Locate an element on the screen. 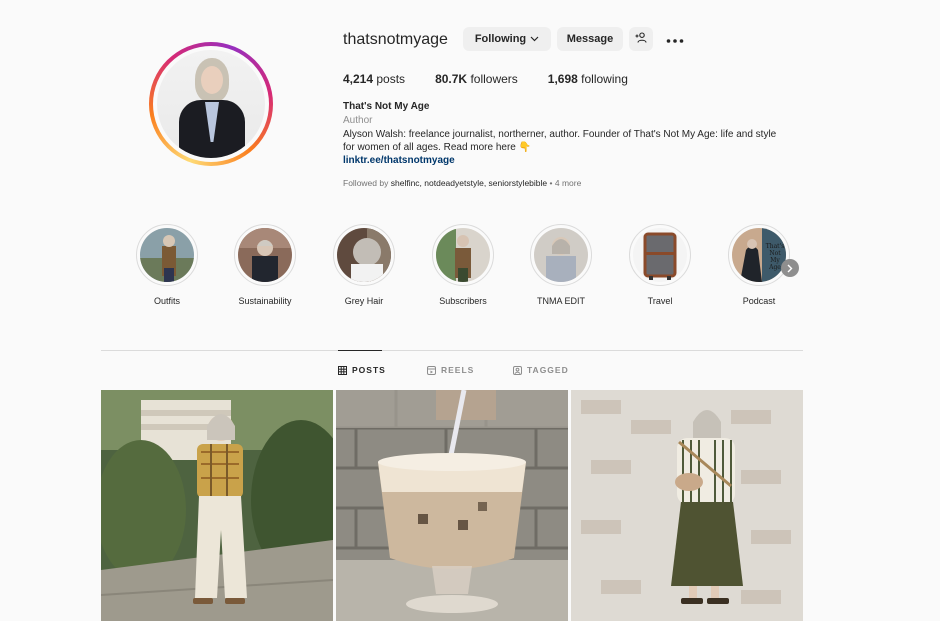  chevron-right-icon is located at coordinates (790, 268).